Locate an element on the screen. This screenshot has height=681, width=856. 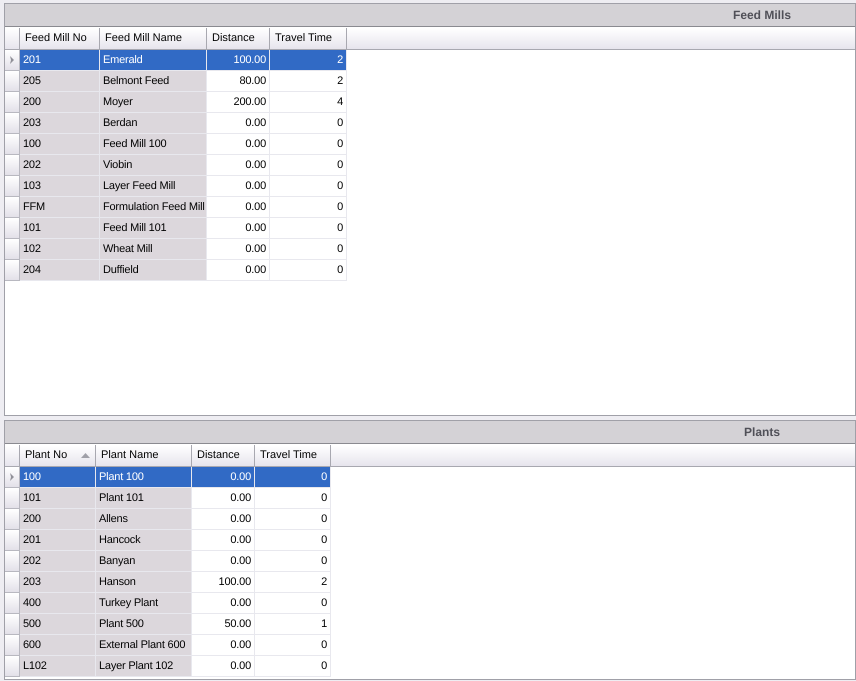
table-row: 200 Moyer 200.00 4 is located at coordinates (430, 102).